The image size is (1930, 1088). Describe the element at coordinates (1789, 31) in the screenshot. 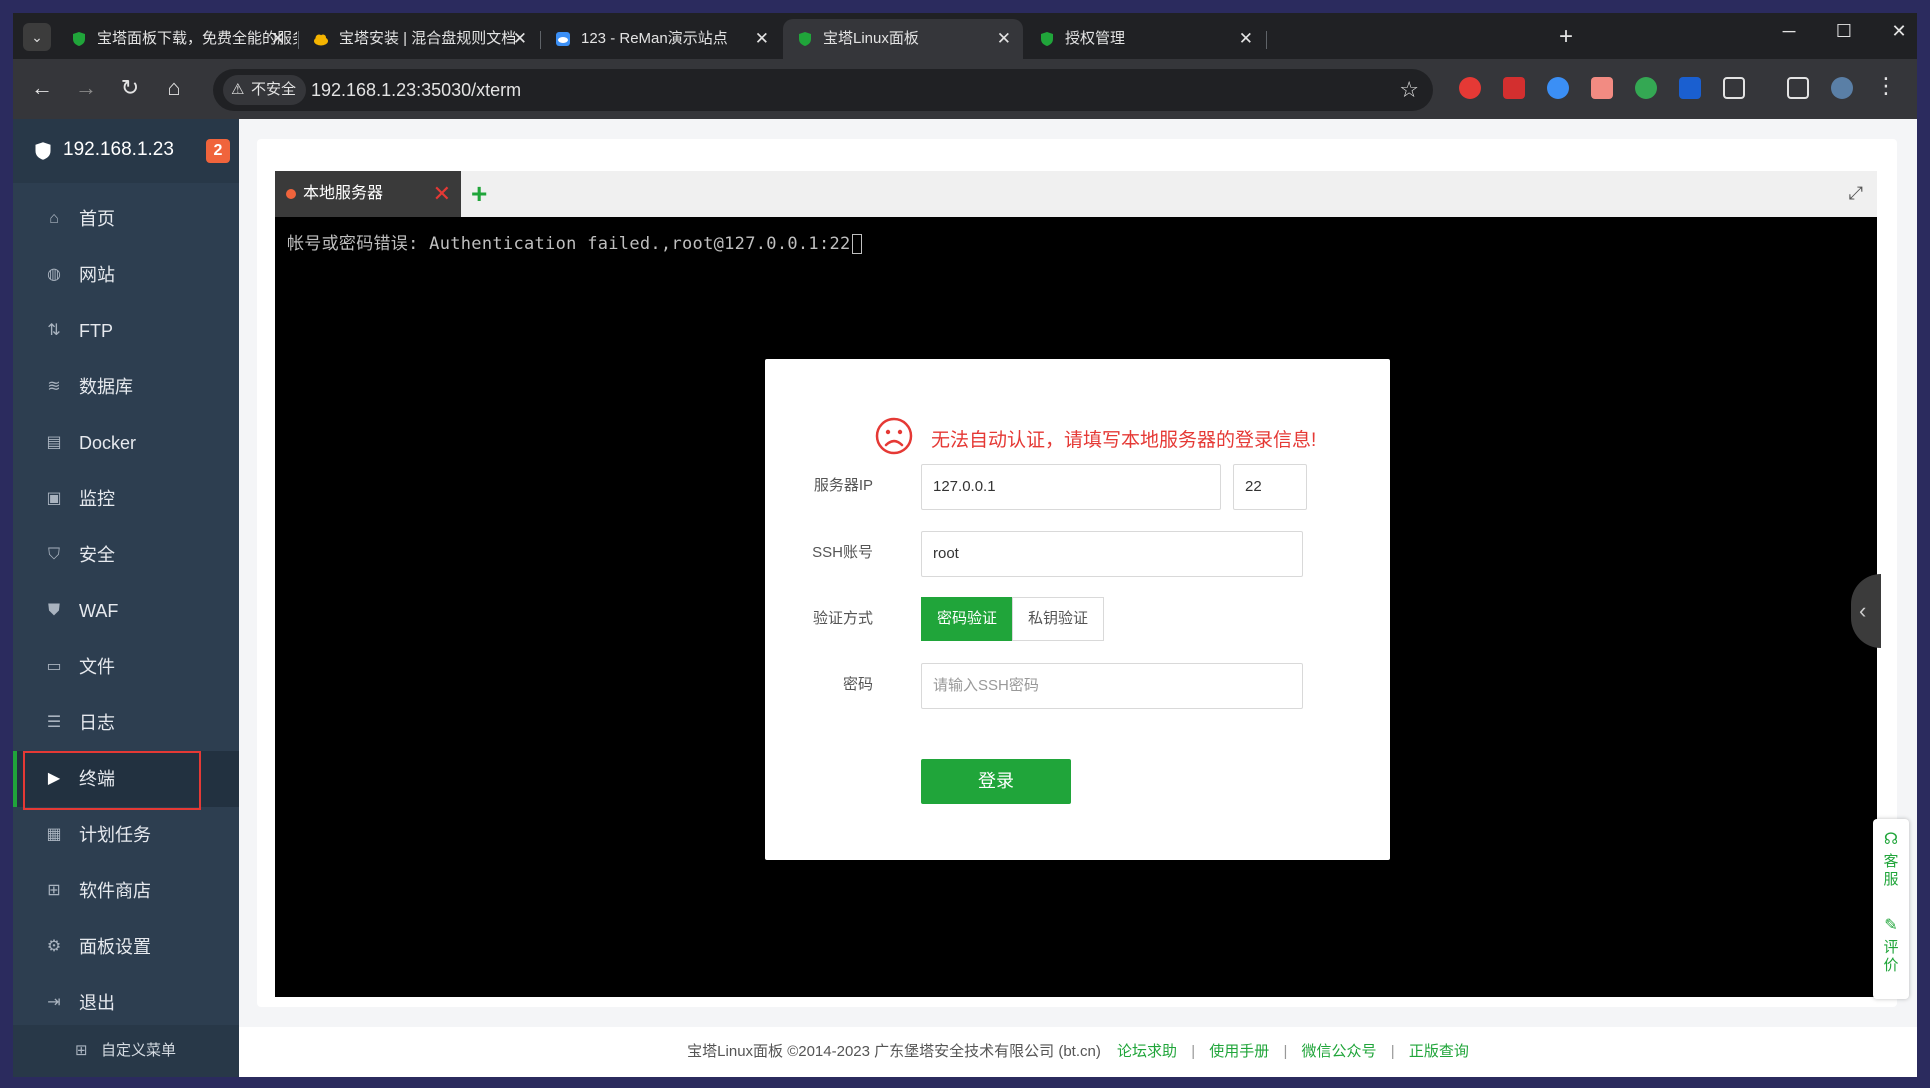

I see `minimize-button: ─` at that location.